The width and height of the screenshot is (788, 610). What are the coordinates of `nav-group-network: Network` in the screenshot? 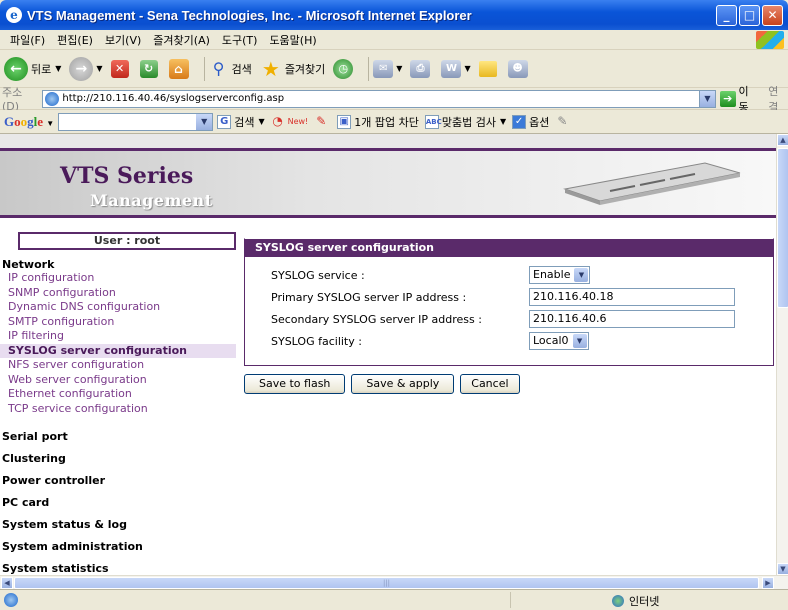 It's located at (121, 264).